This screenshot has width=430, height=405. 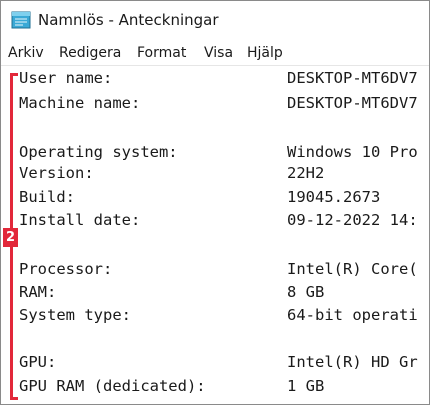 What do you see at coordinates (352, 362) in the screenshot?
I see `line-value: Intel(R) HD Gr` at bounding box center [352, 362].